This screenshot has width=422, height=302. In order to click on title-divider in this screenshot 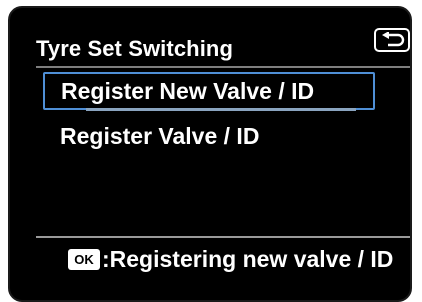, I will do `click(223, 67)`.